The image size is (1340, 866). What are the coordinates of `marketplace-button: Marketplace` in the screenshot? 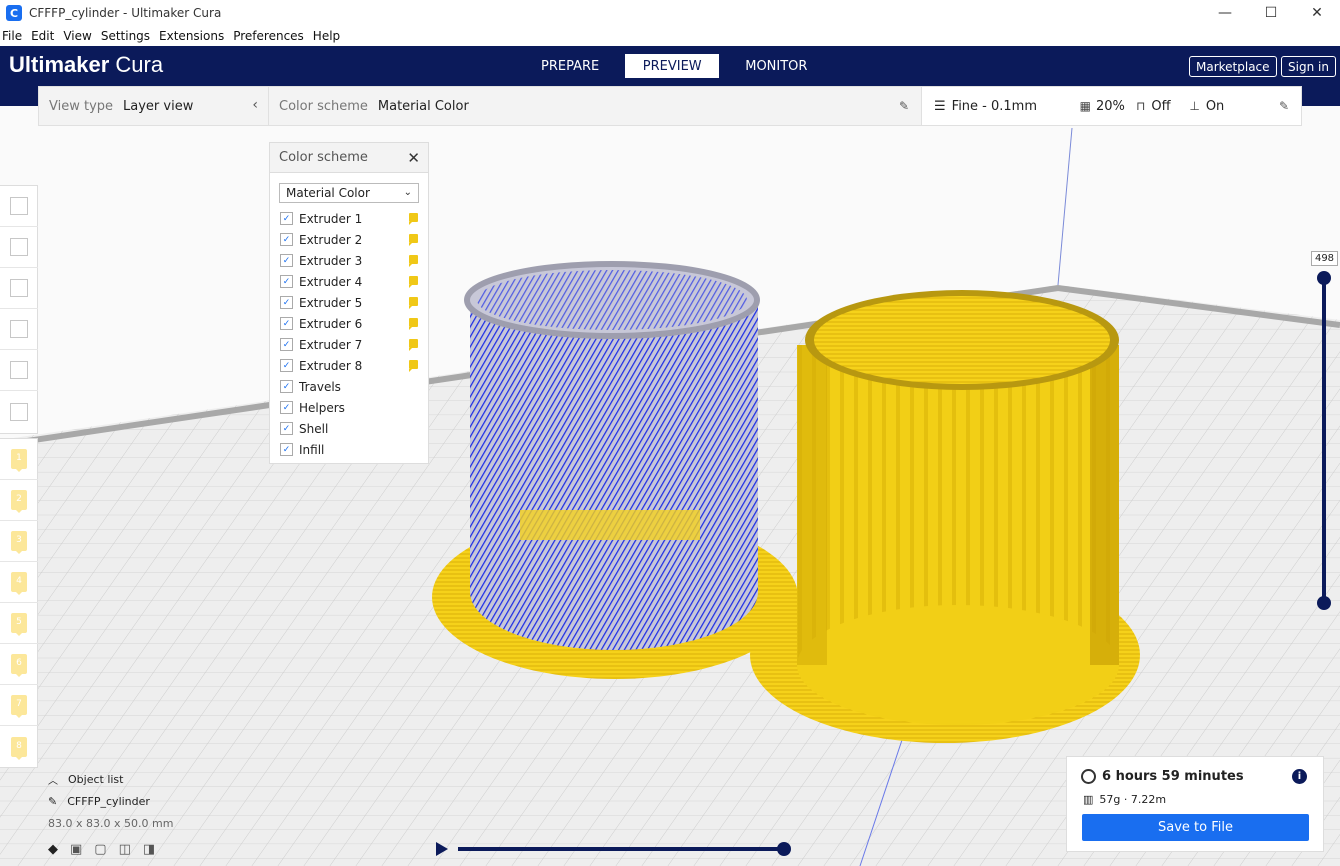 It's located at (1233, 66).